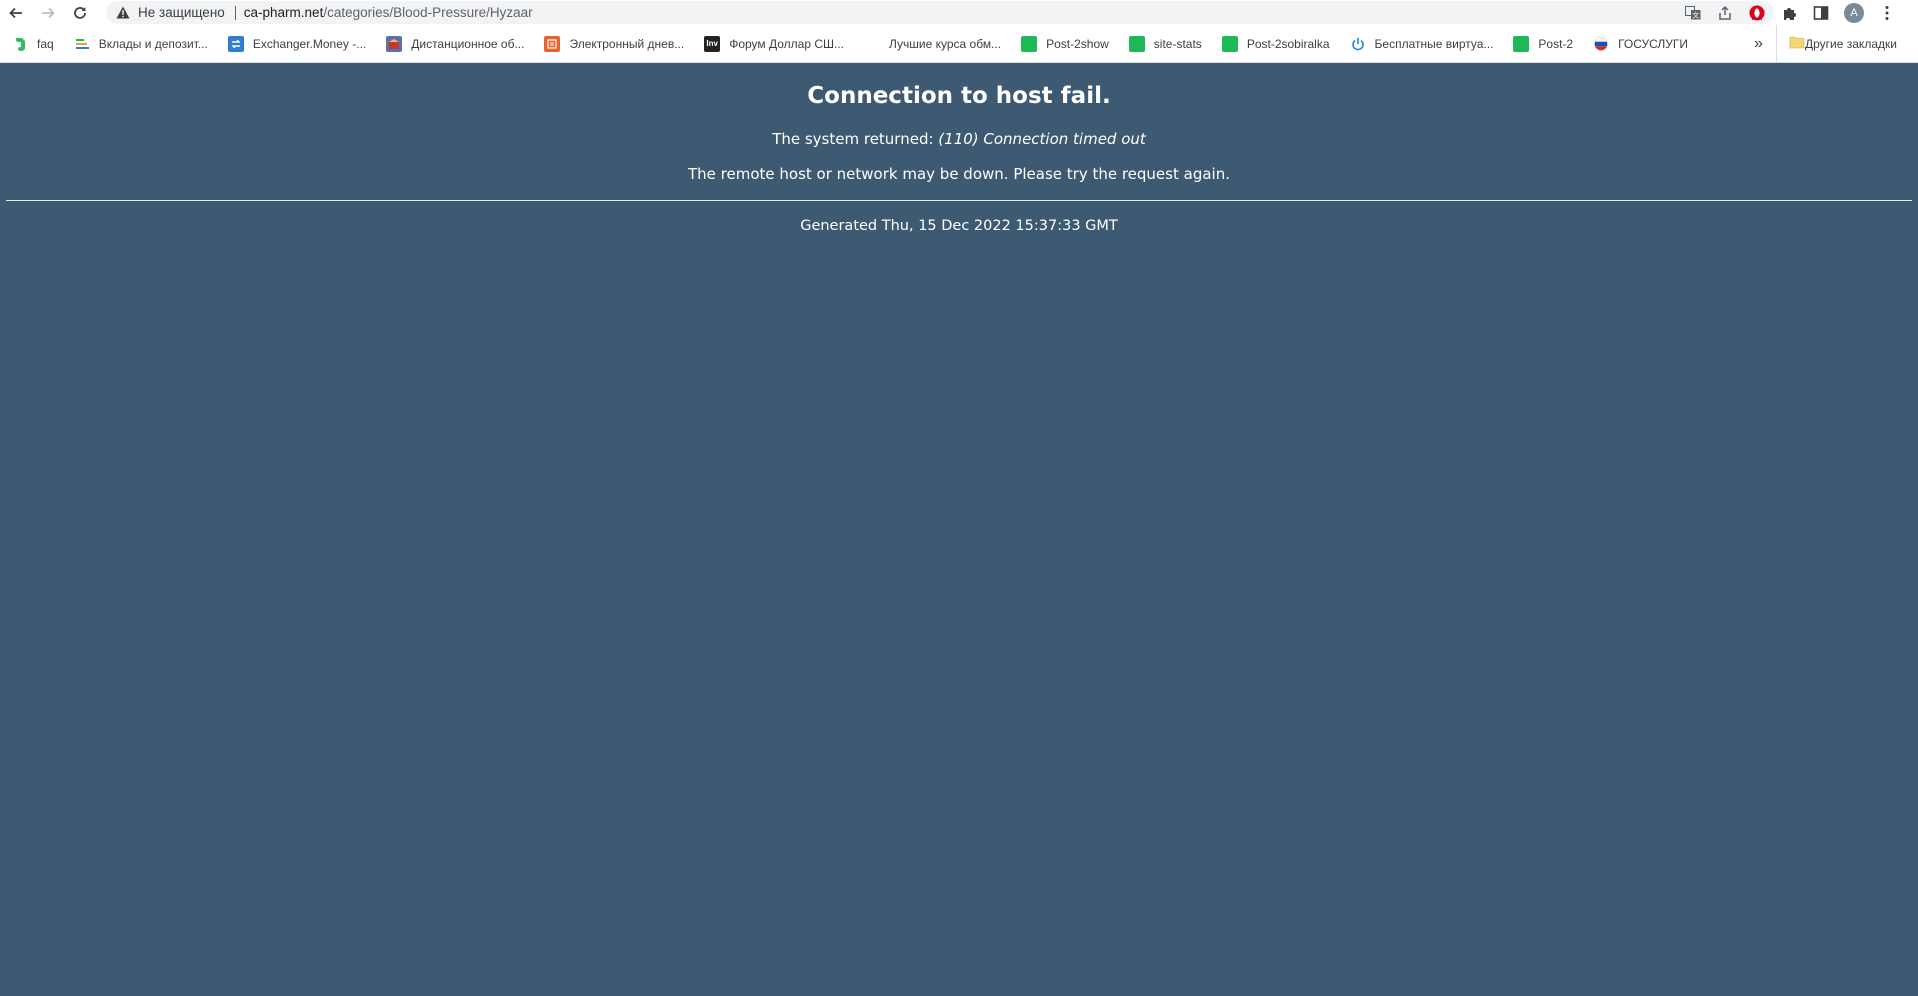  What do you see at coordinates (235, 43) in the screenshot?
I see `exchange-icon` at bounding box center [235, 43].